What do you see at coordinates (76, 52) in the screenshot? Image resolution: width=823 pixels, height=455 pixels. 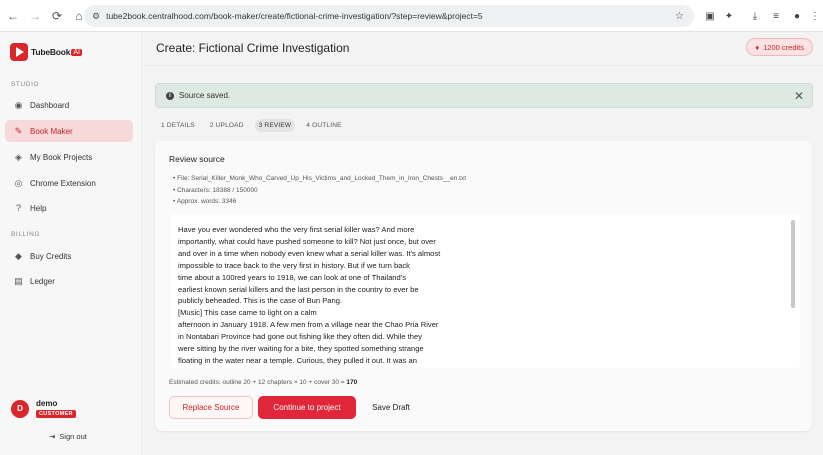 I see `logo-badge: AI` at bounding box center [76, 52].